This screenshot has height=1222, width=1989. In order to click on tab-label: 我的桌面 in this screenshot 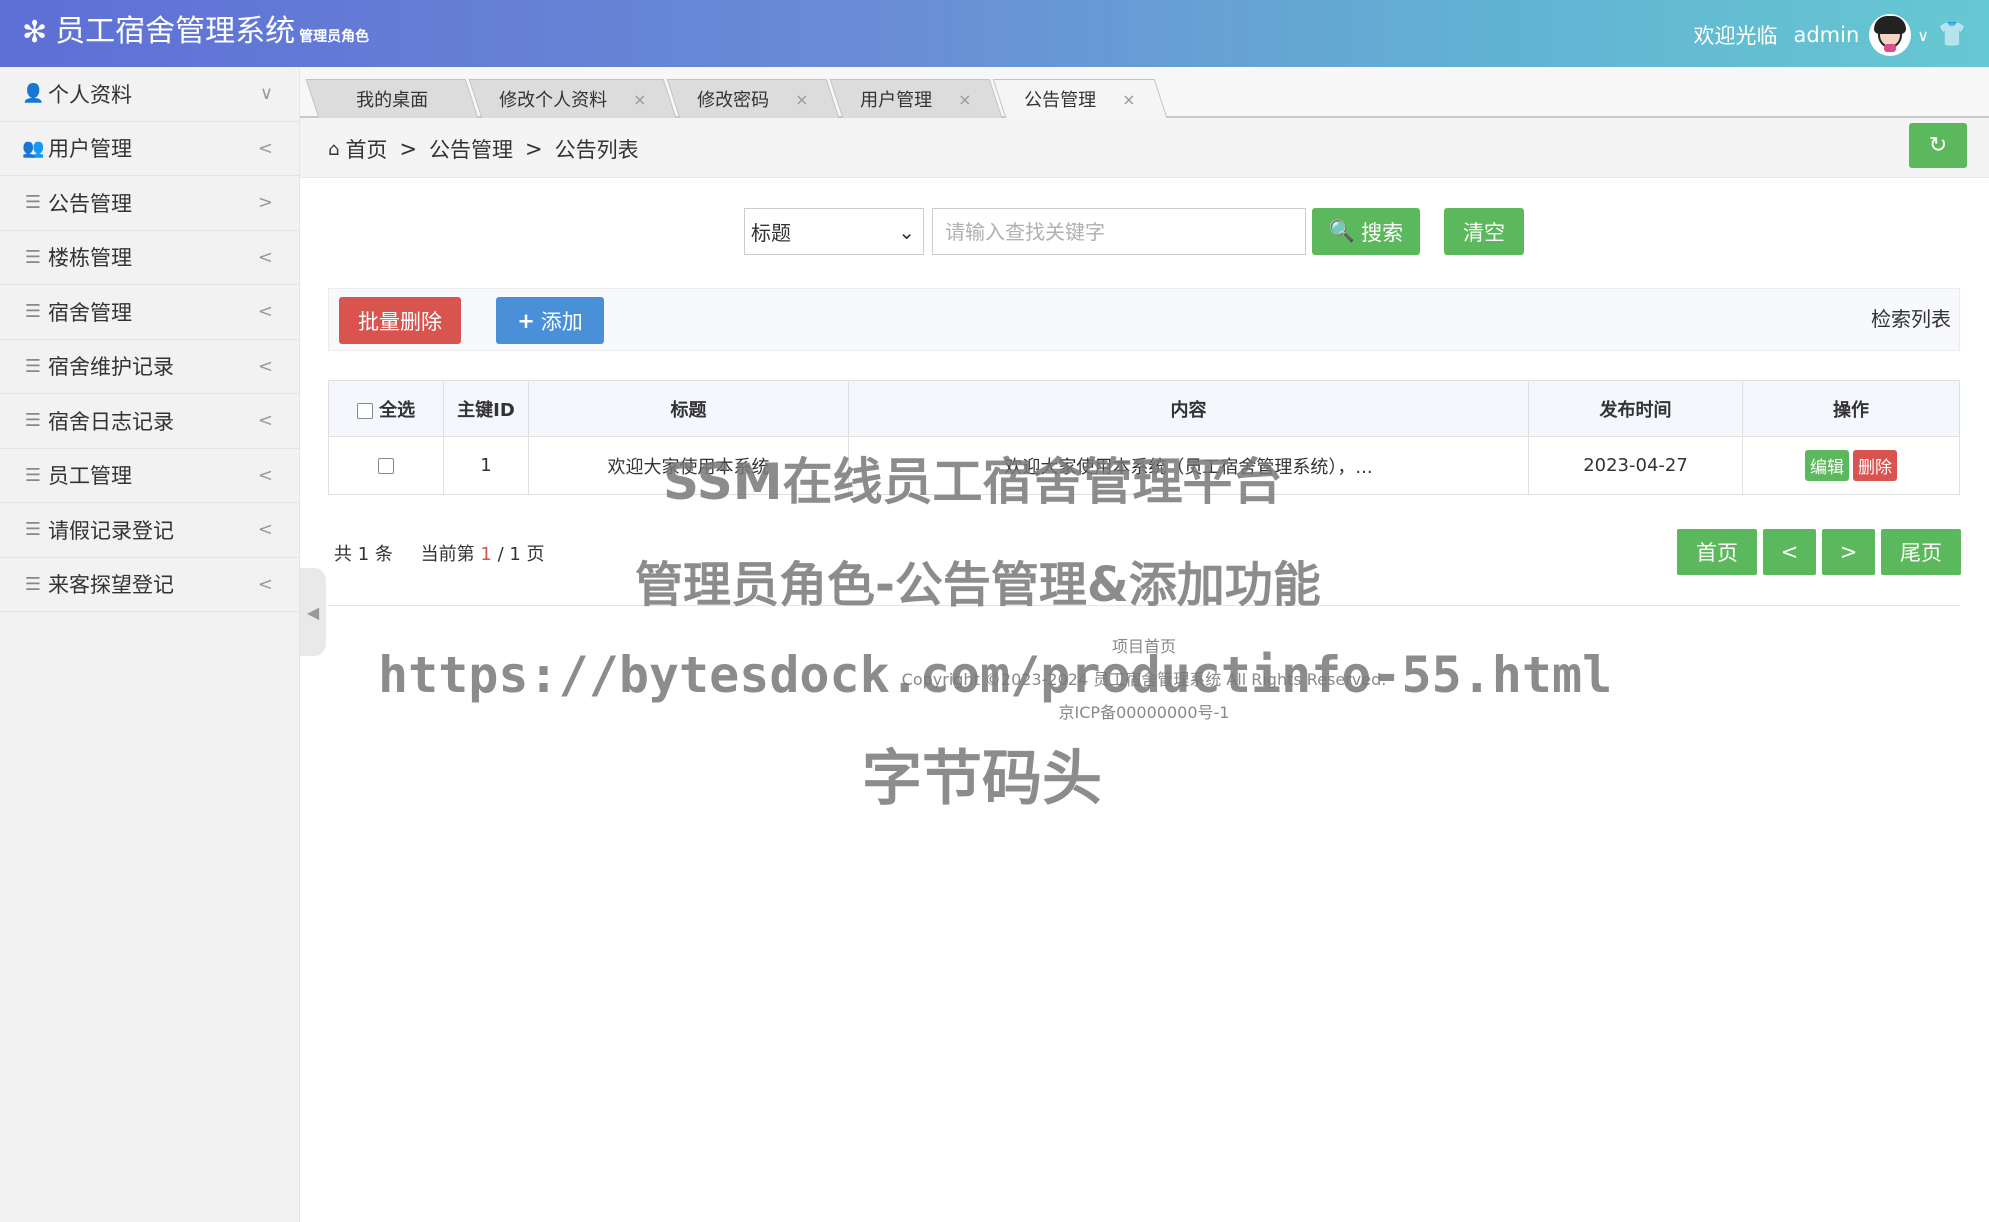, I will do `click(392, 100)`.